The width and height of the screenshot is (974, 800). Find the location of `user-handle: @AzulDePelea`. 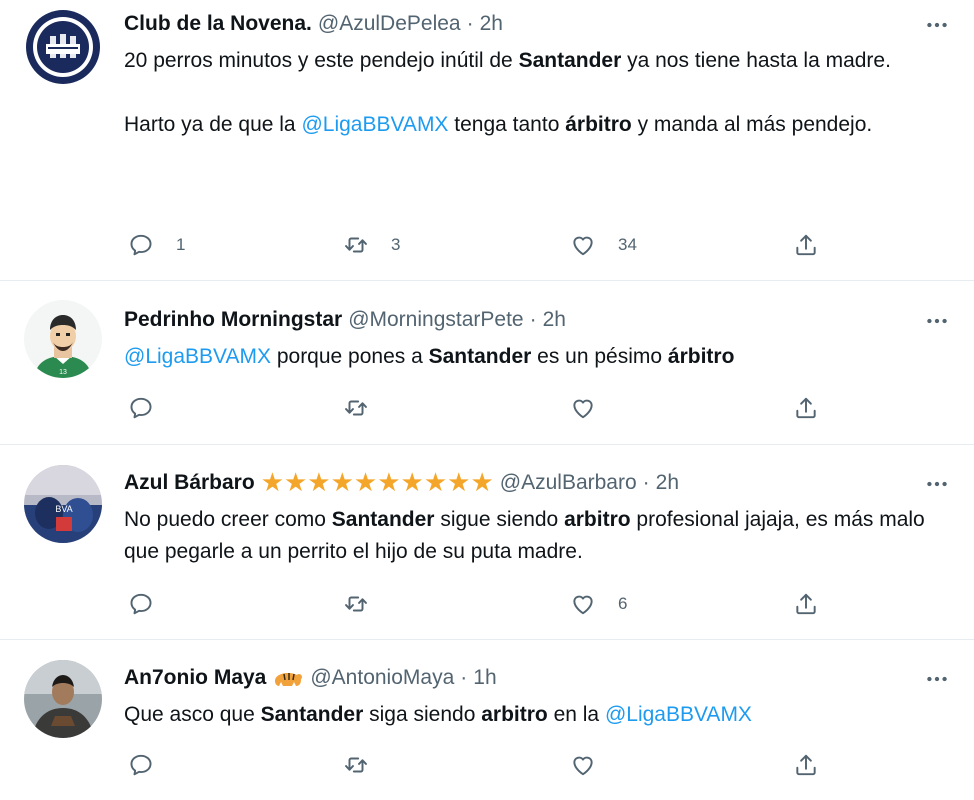

user-handle: @AzulDePelea is located at coordinates (389, 24).